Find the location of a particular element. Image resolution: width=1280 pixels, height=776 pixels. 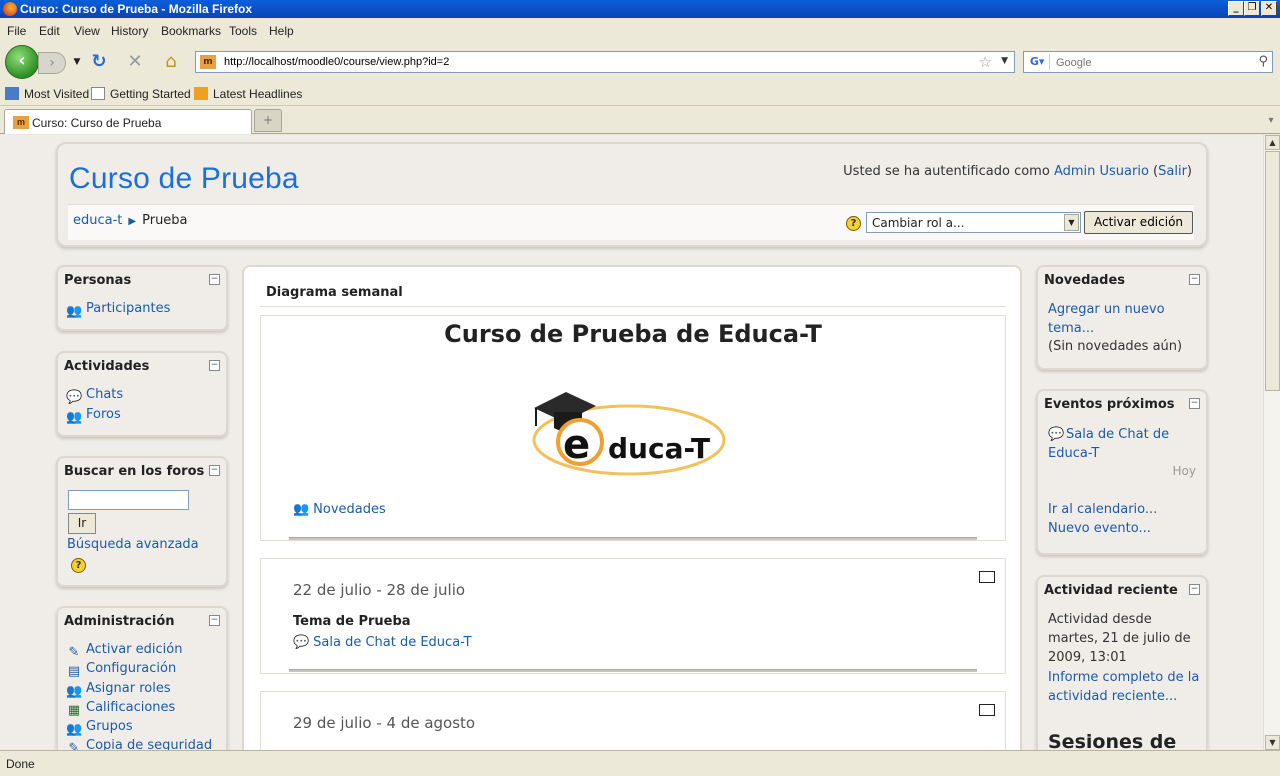

edit-mode-button: Activar edición is located at coordinates (1138, 222).